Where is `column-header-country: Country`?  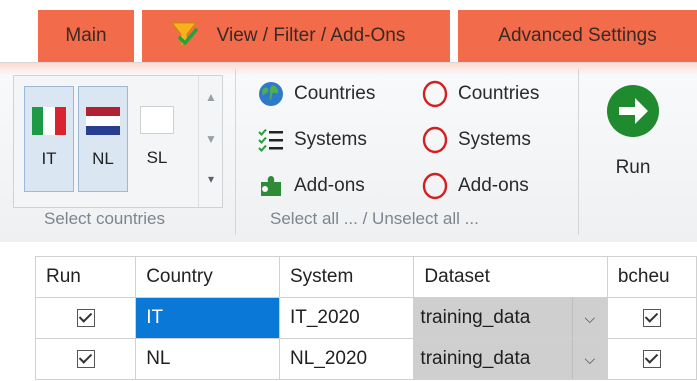
column-header-country: Country is located at coordinates (207, 277).